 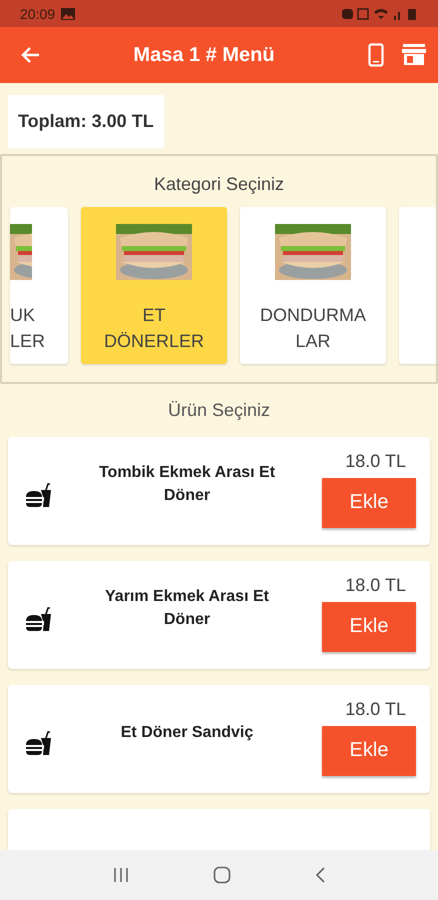 I want to click on category-card: UK LER, so click(x=39, y=285).